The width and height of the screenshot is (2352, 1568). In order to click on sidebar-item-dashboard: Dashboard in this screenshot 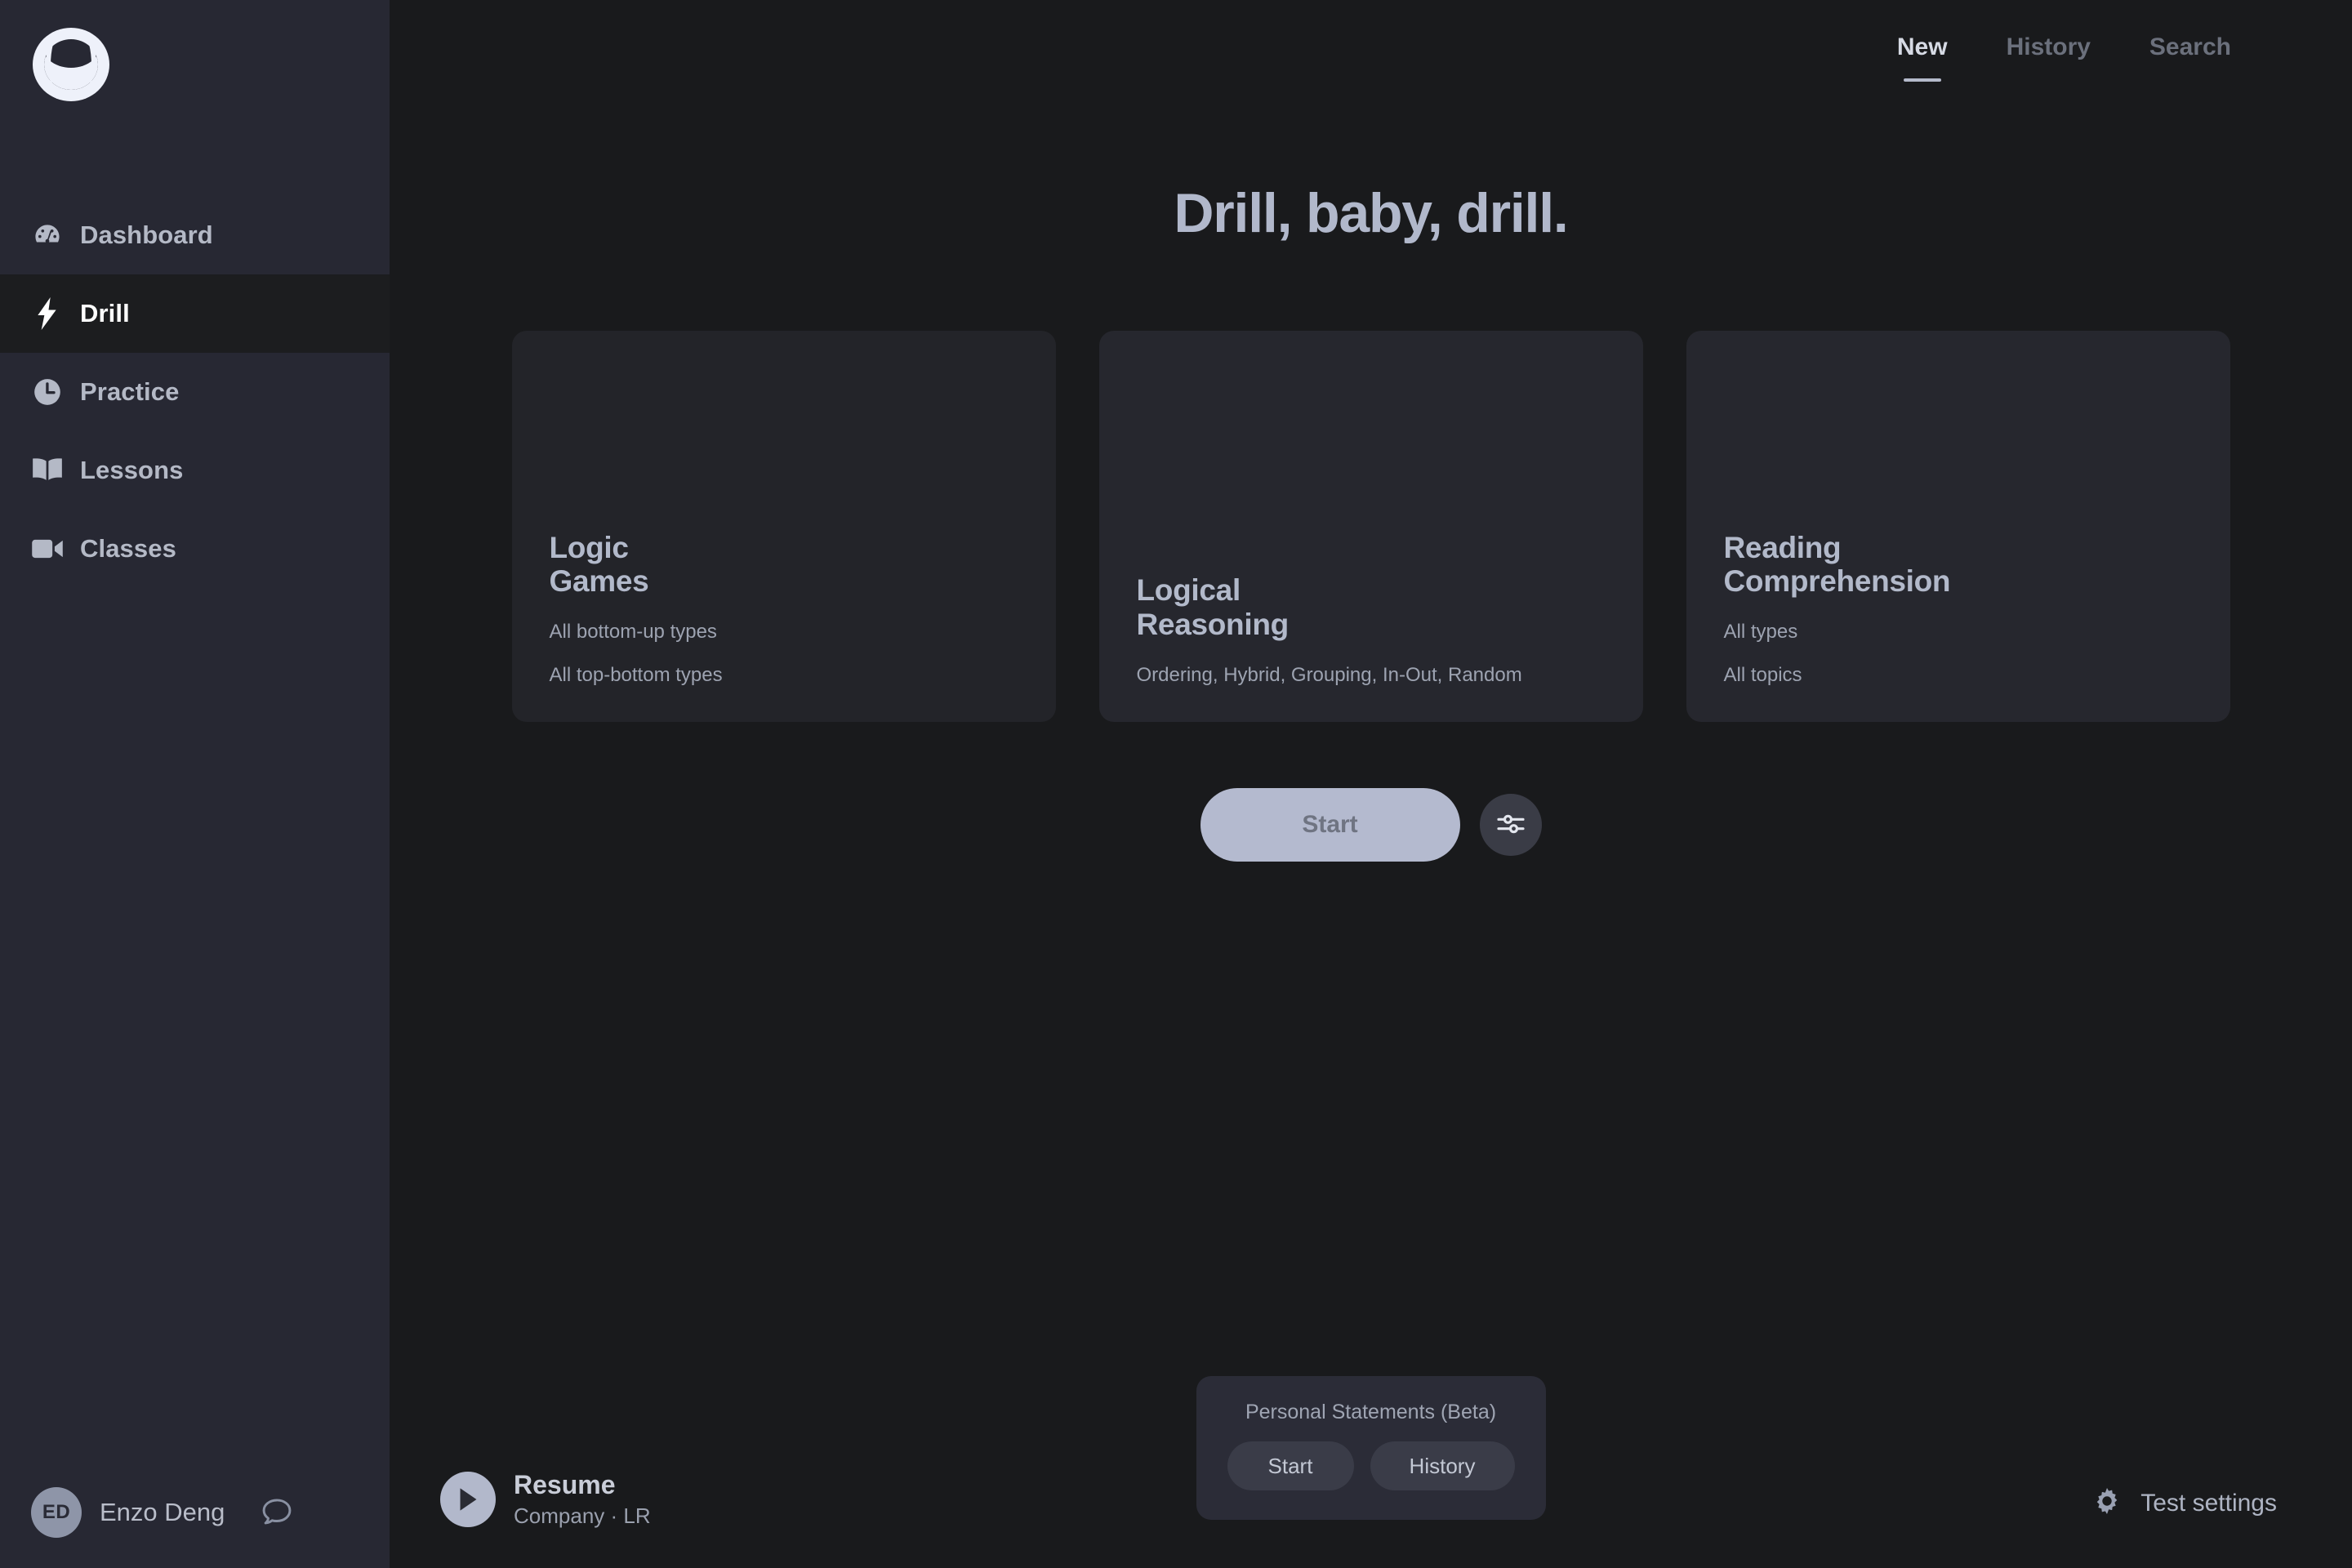, I will do `click(195, 235)`.